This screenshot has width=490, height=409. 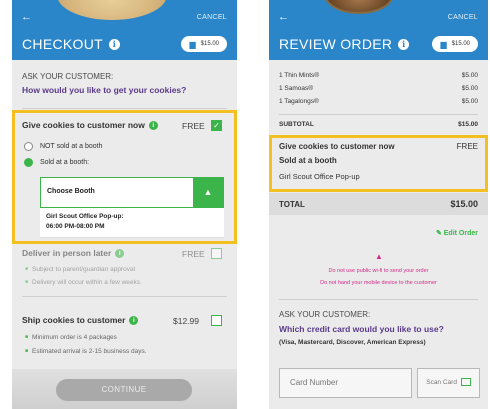 I want to click on warning-icon: ▲, so click(x=379, y=256).